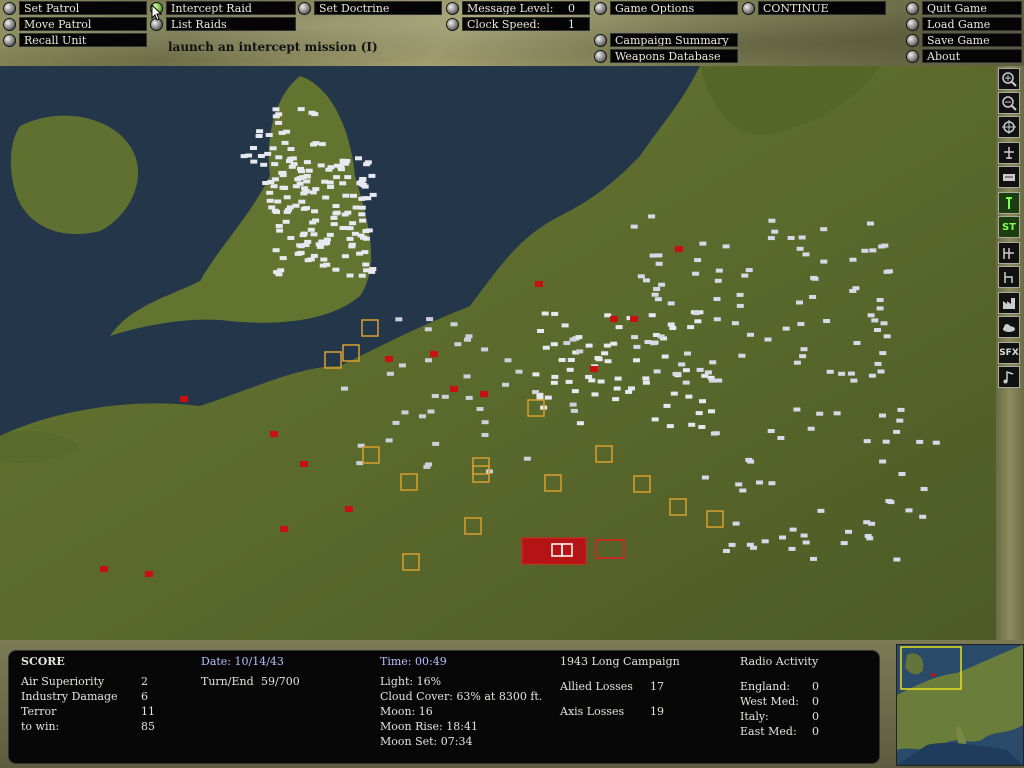  Describe the element at coordinates (1009, 153) in the screenshot. I see `airbase-icon` at that location.